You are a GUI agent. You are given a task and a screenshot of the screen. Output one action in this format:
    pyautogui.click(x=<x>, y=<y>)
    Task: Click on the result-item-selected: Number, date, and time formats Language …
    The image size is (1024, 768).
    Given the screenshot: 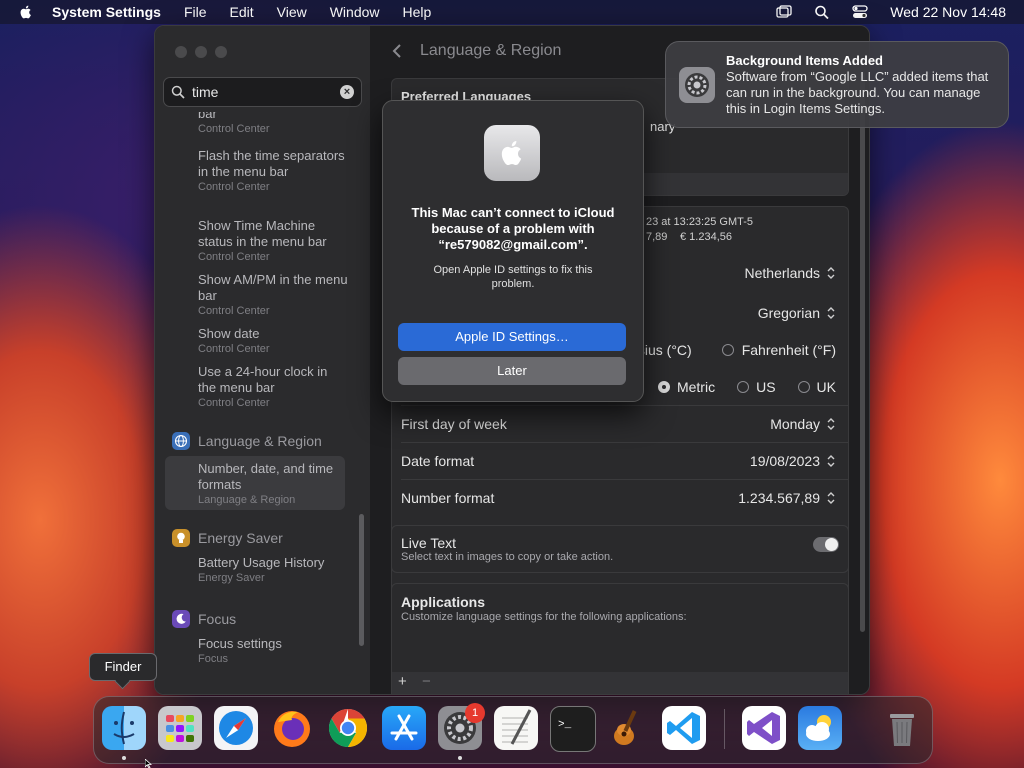 What is the action you would take?
    pyautogui.click(x=273, y=484)
    